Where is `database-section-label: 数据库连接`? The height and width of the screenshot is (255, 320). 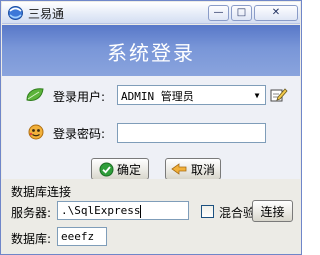 database-section-label: 数据库连接 is located at coordinates (41, 192).